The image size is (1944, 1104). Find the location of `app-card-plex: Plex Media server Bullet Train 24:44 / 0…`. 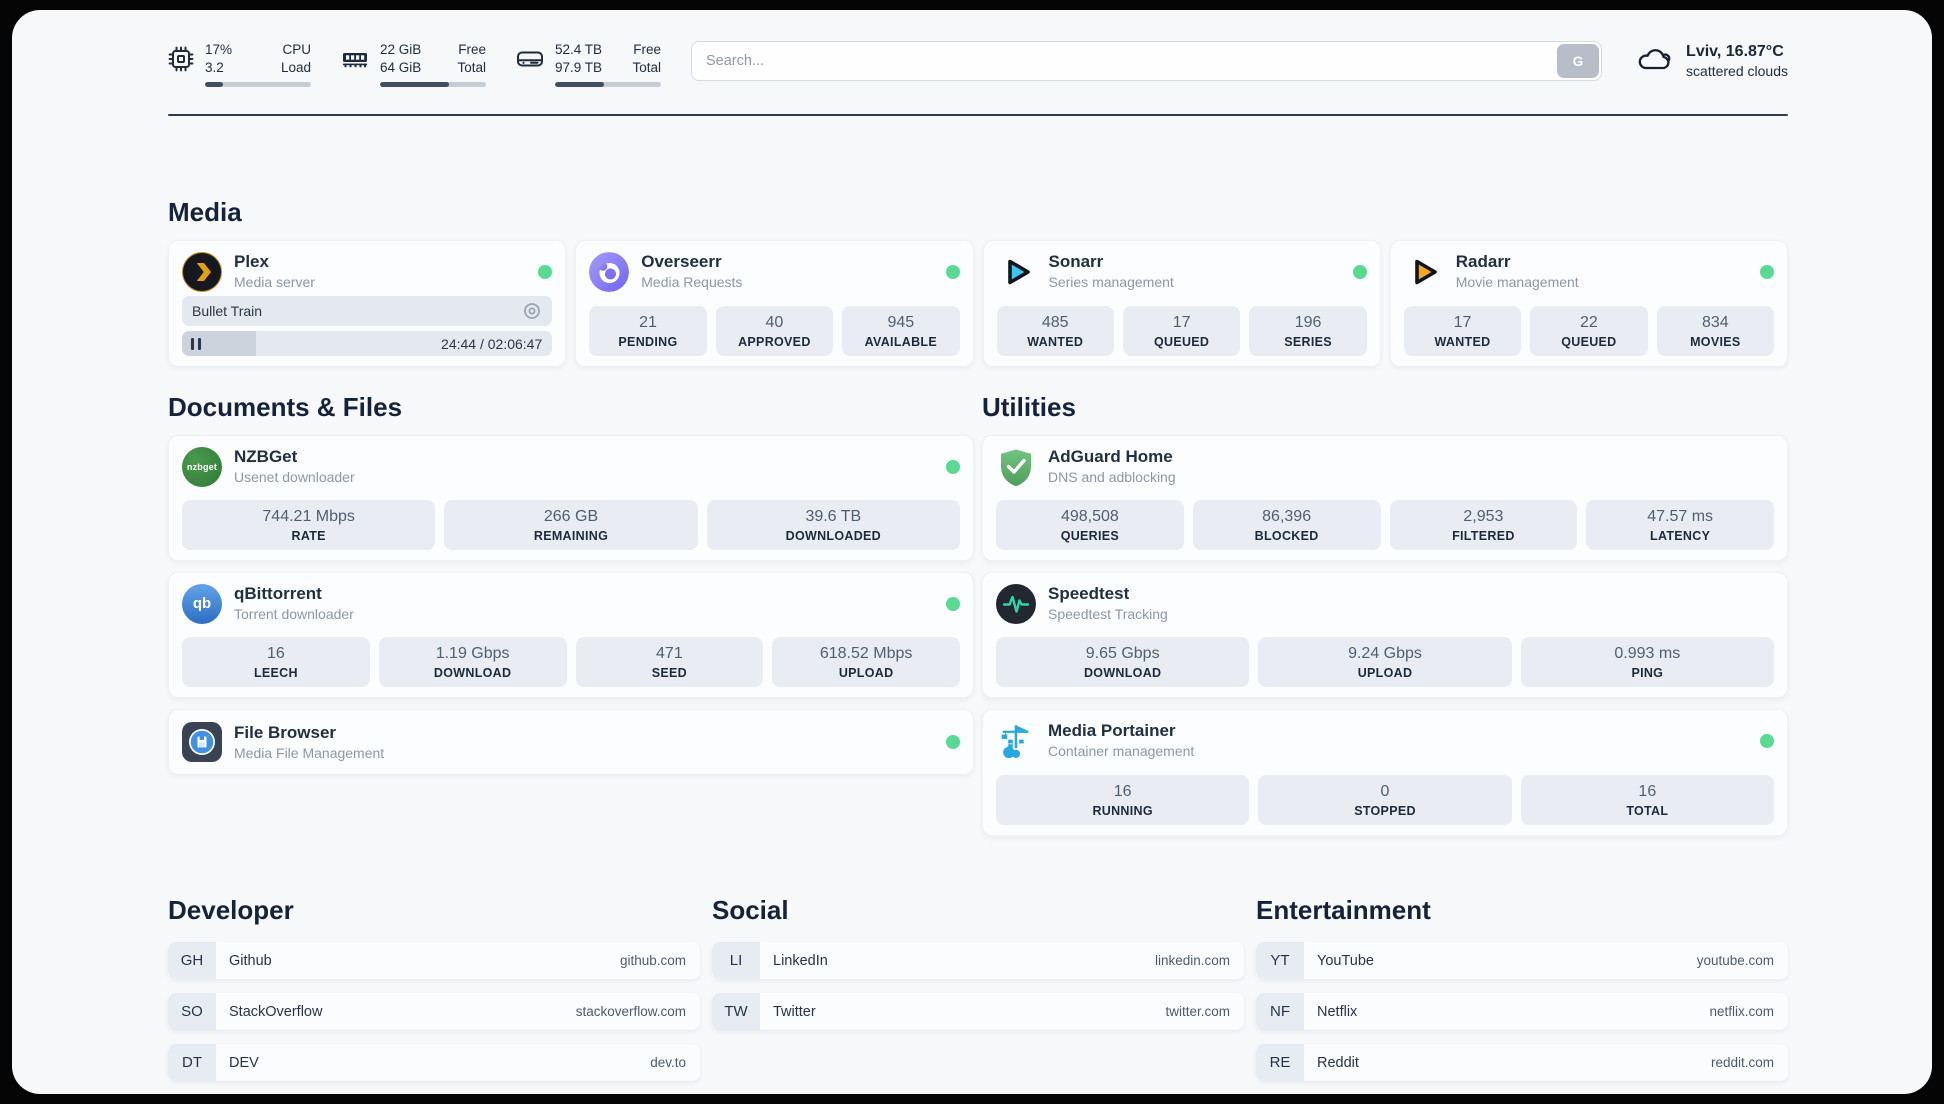

app-card-plex: Plex Media server Bullet Train 24:44 / 0… is located at coordinates (367, 303).